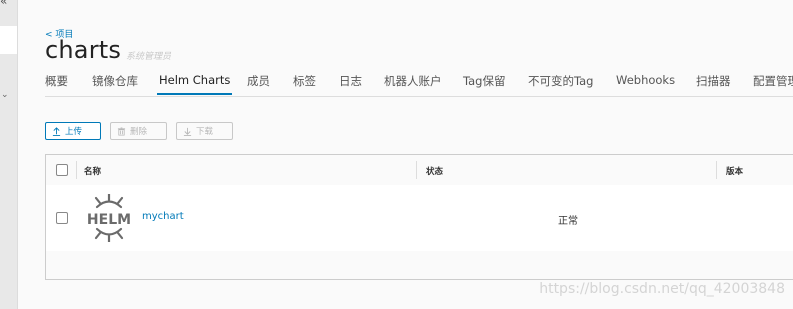 Image resolution: width=793 pixels, height=309 pixels. Describe the element at coordinates (434, 171) in the screenshot. I see `column-header-status: 状态` at that location.